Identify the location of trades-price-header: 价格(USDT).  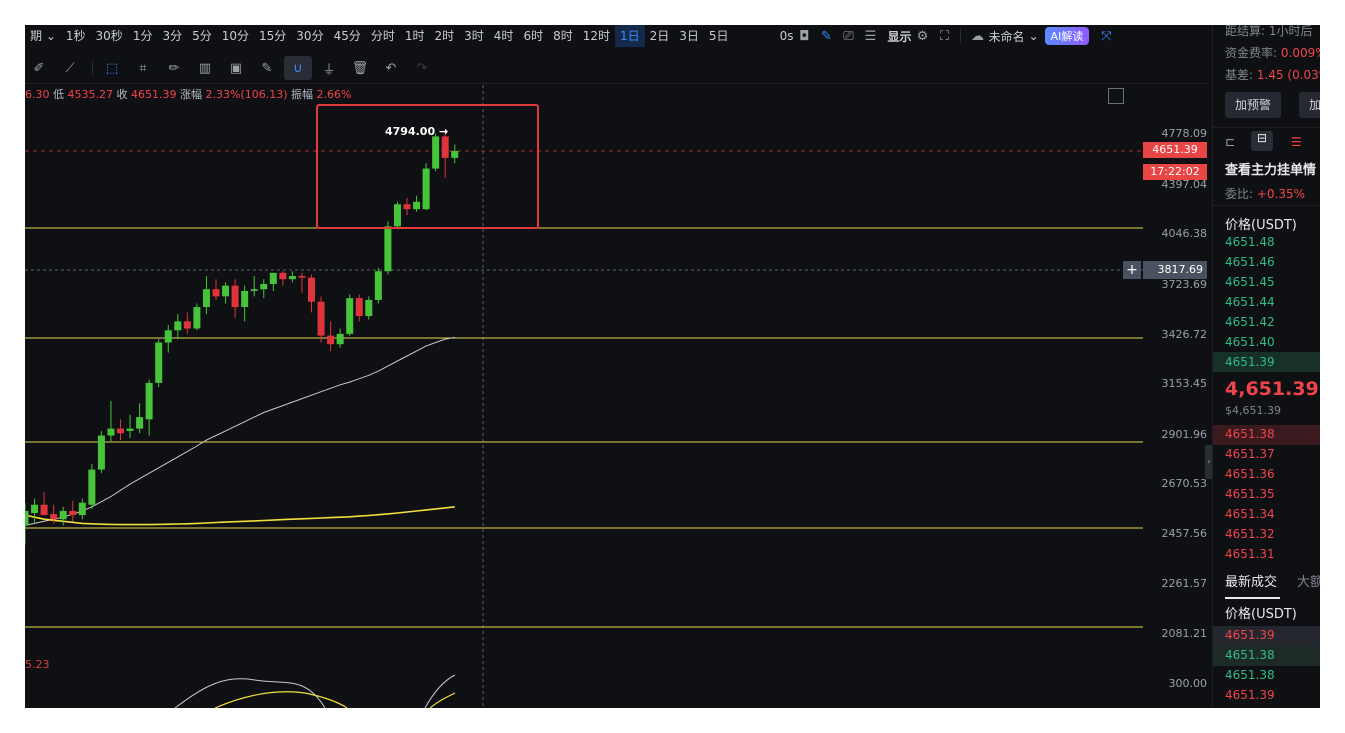
(1261, 614).